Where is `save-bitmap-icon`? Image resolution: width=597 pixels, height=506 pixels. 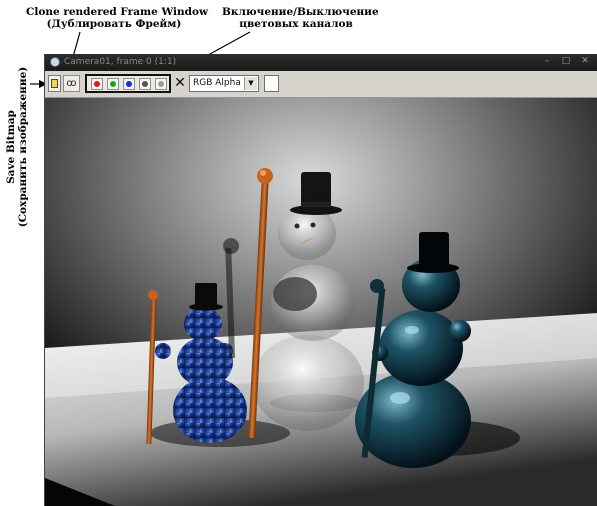 save-bitmap-icon is located at coordinates (54, 83).